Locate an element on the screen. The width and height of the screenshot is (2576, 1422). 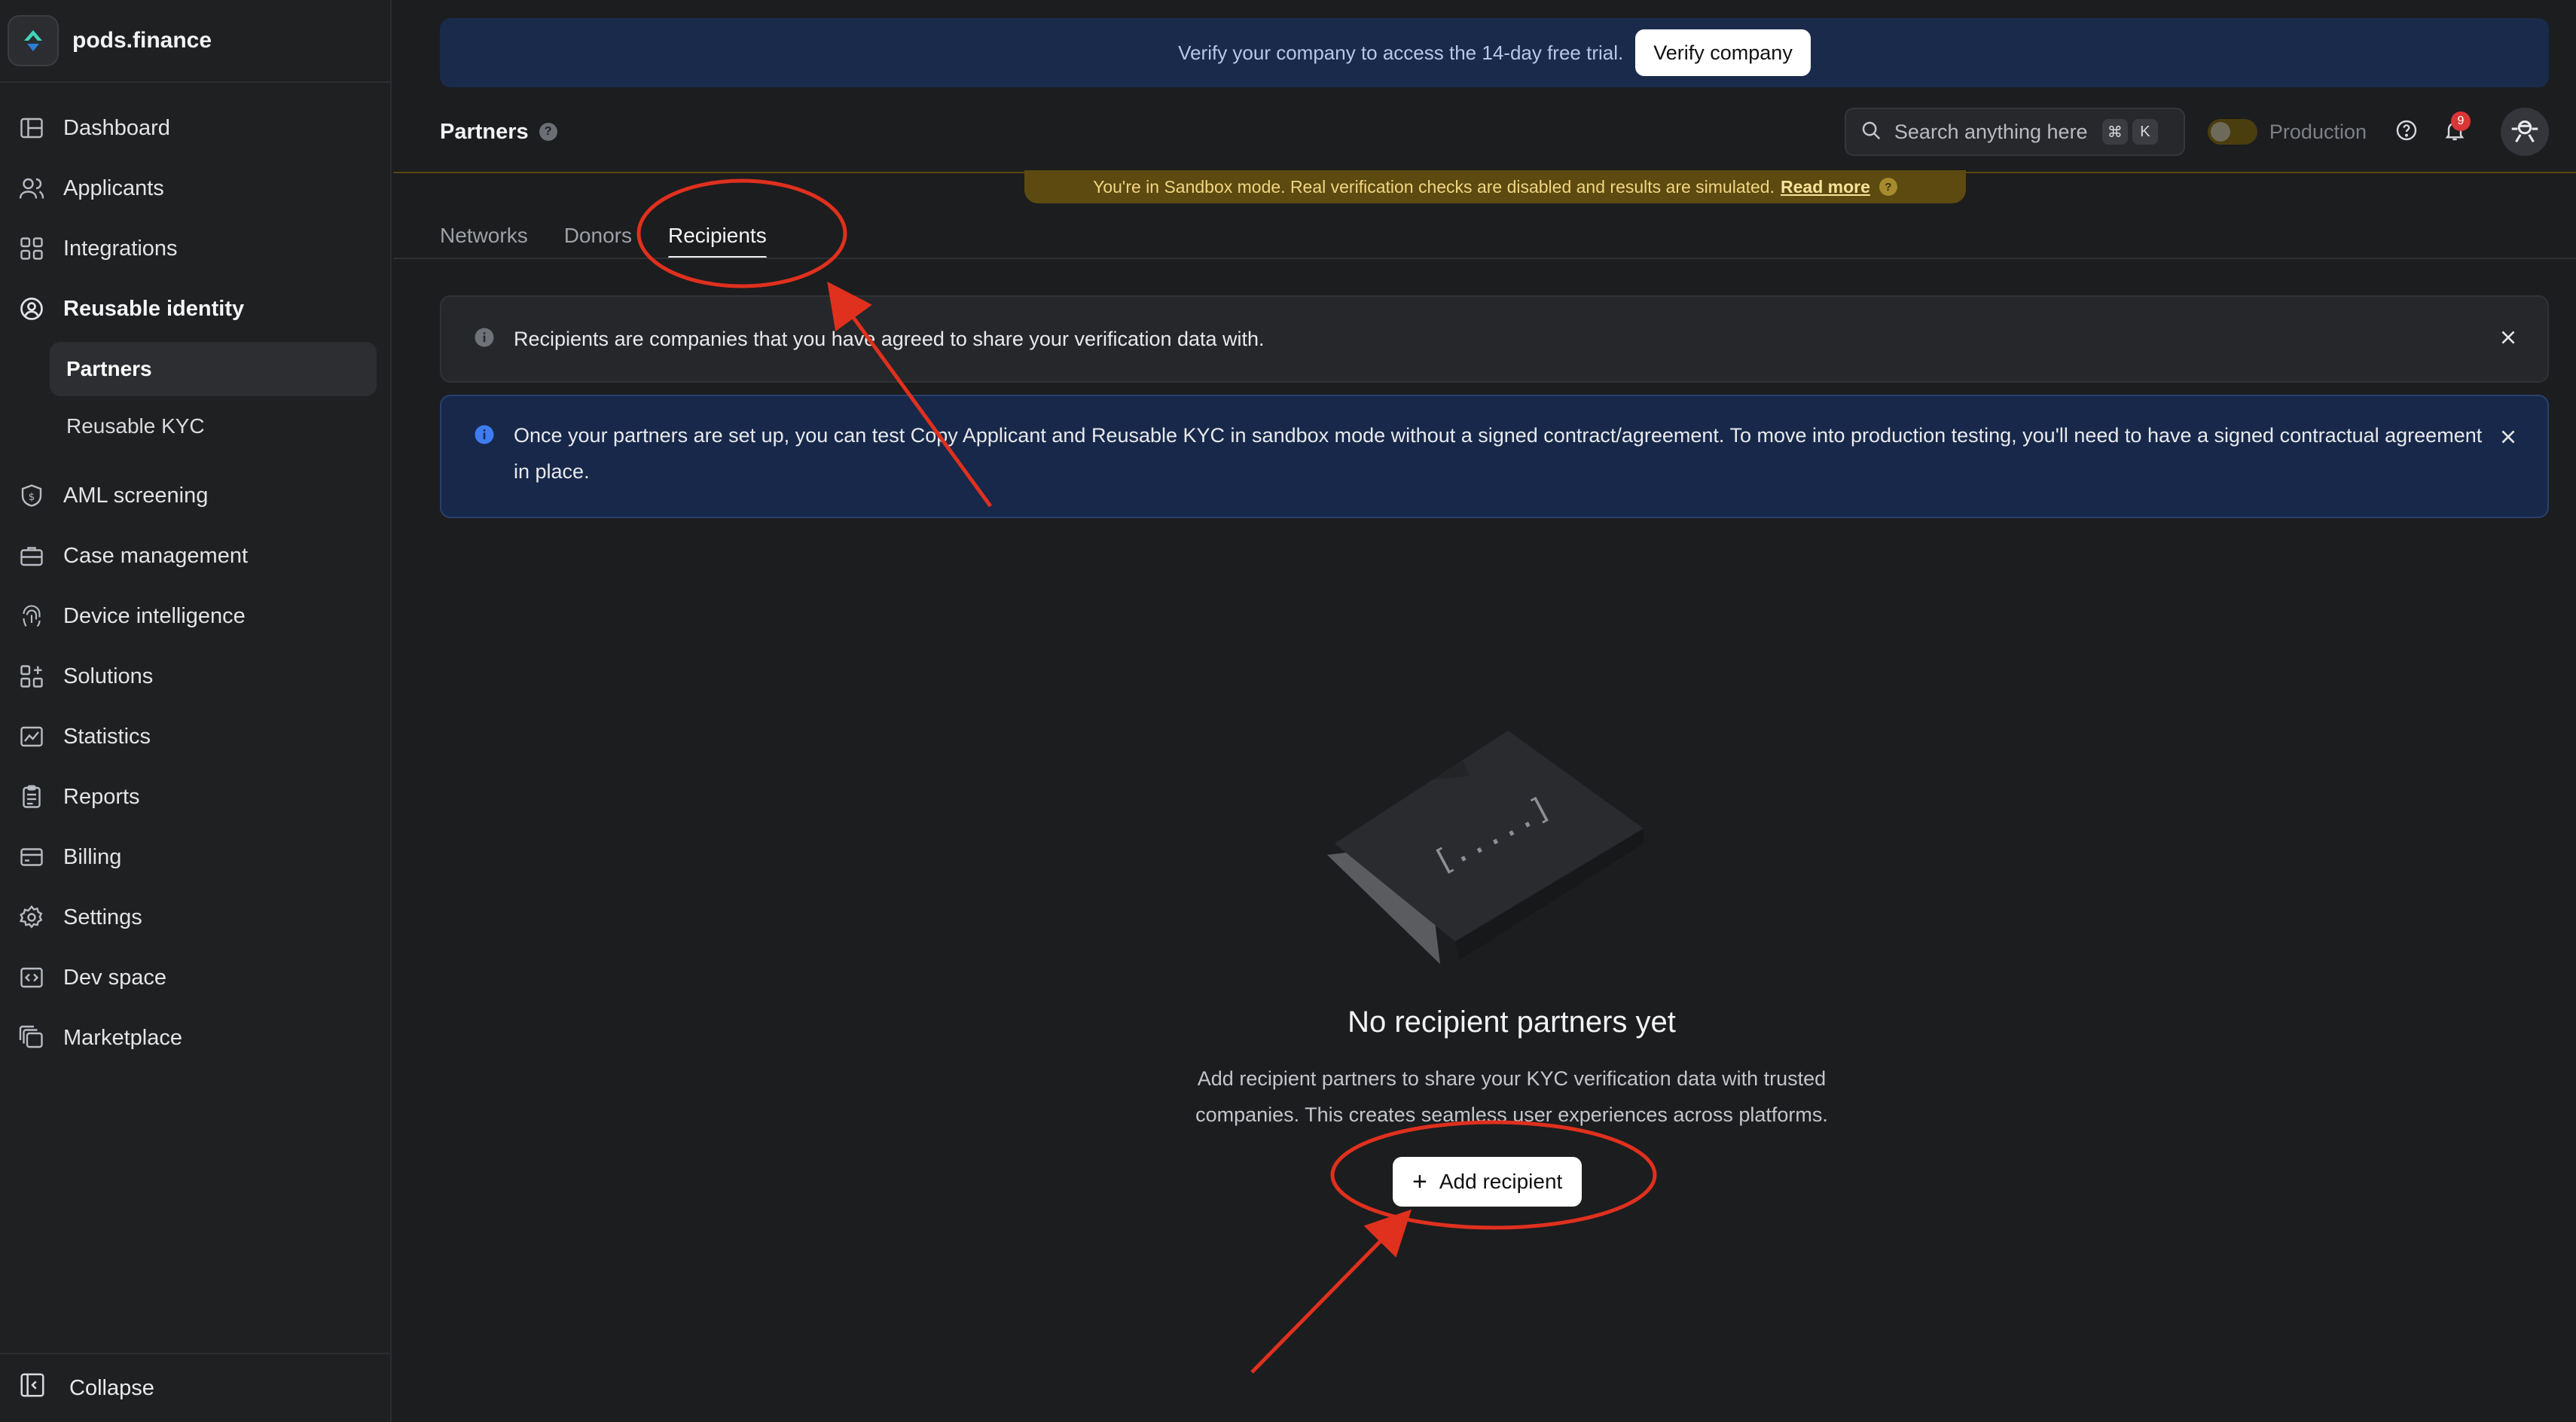
sidebar-item-marketplace: Marketplace is located at coordinates (195, 1038).